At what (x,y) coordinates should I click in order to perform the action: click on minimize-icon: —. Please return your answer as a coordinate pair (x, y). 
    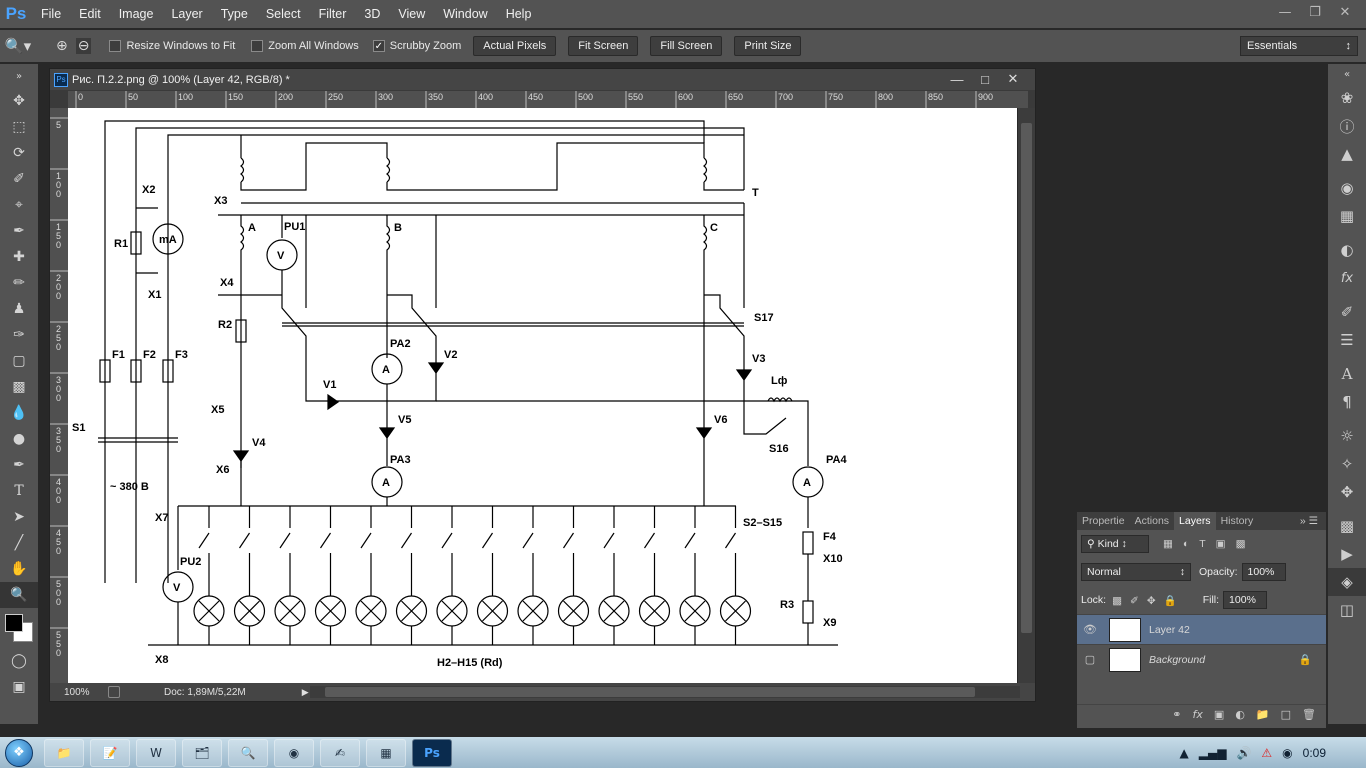
    Looking at the image, I should click on (1285, 12).